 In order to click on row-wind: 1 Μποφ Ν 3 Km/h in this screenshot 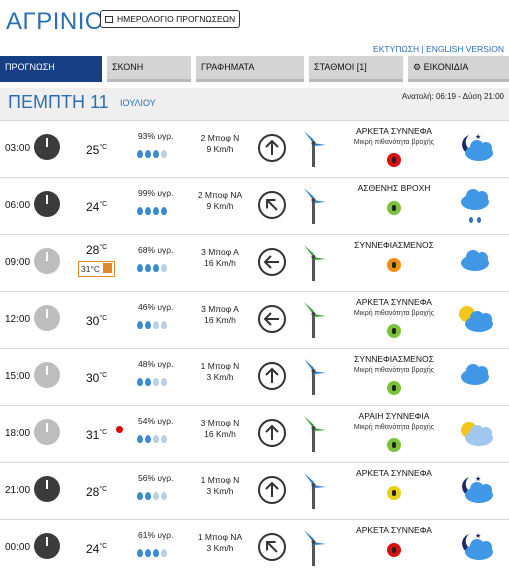, I will do `click(220, 372)`.